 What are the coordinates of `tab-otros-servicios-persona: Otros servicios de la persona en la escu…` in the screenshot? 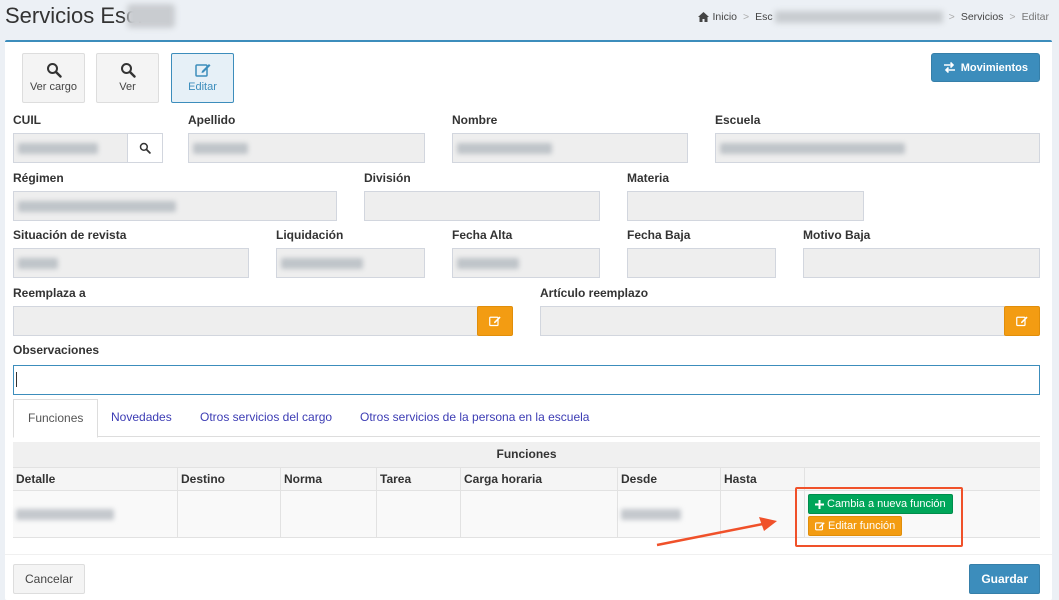 It's located at (474, 418).